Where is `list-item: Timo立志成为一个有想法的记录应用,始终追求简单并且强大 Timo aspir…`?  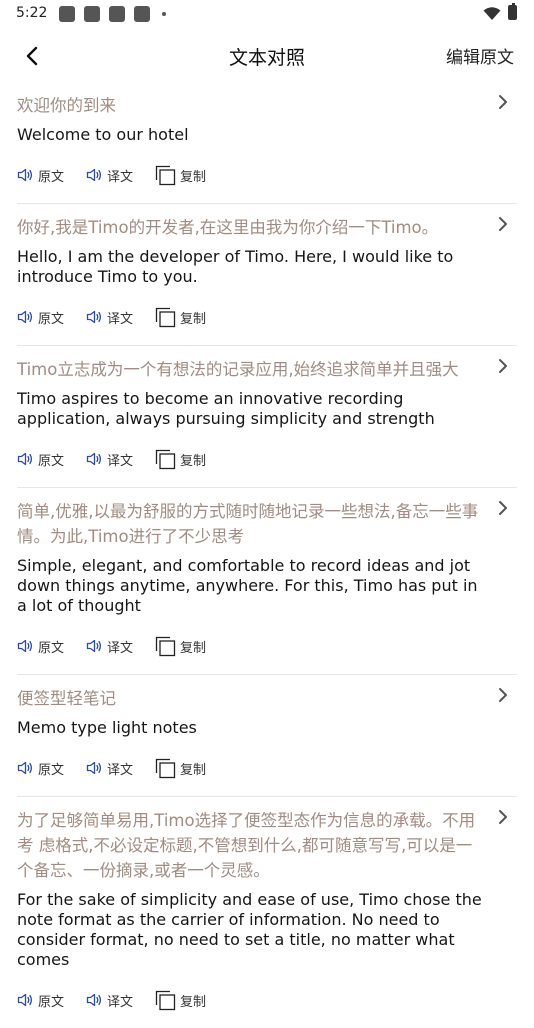
list-item: Timo立志成为一个有想法的记录应用,始终追求简单并且强大 Timo aspir… is located at coordinates (267, 417).